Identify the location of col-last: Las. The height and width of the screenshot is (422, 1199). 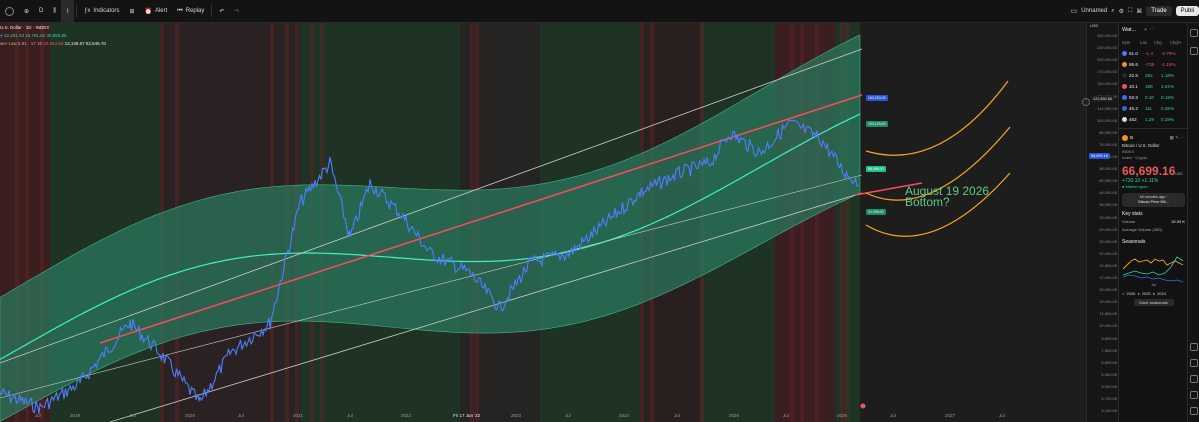
(1146, 42).